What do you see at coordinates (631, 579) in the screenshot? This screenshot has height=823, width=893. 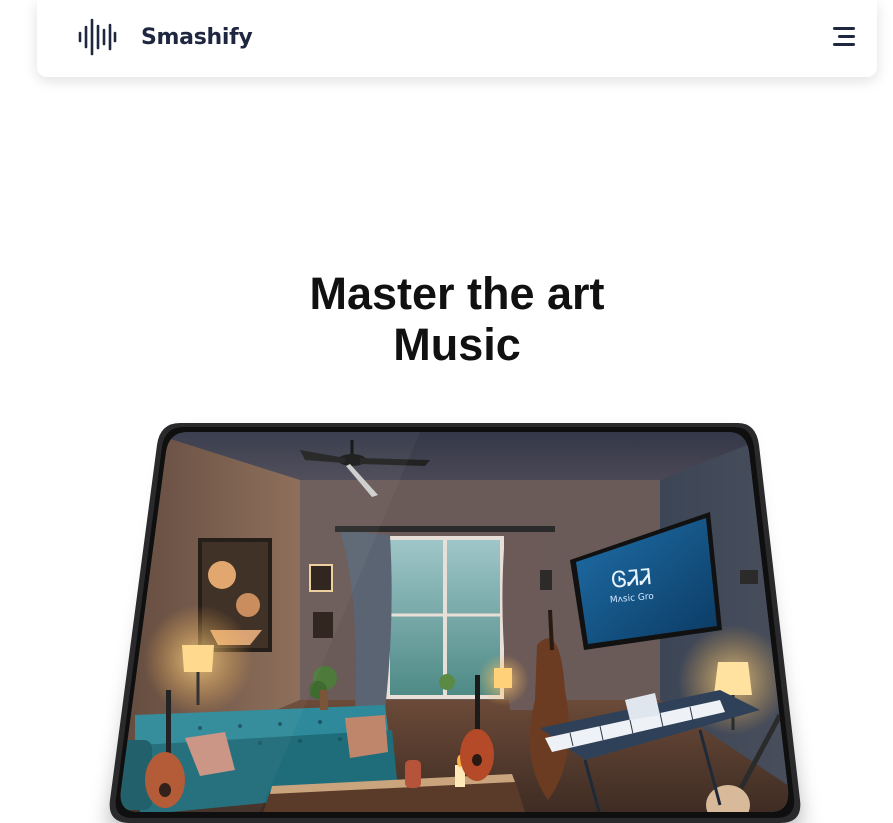 I see `tv-logo-text: ᎶᏘᏘ` at bounding box center [631, 579].